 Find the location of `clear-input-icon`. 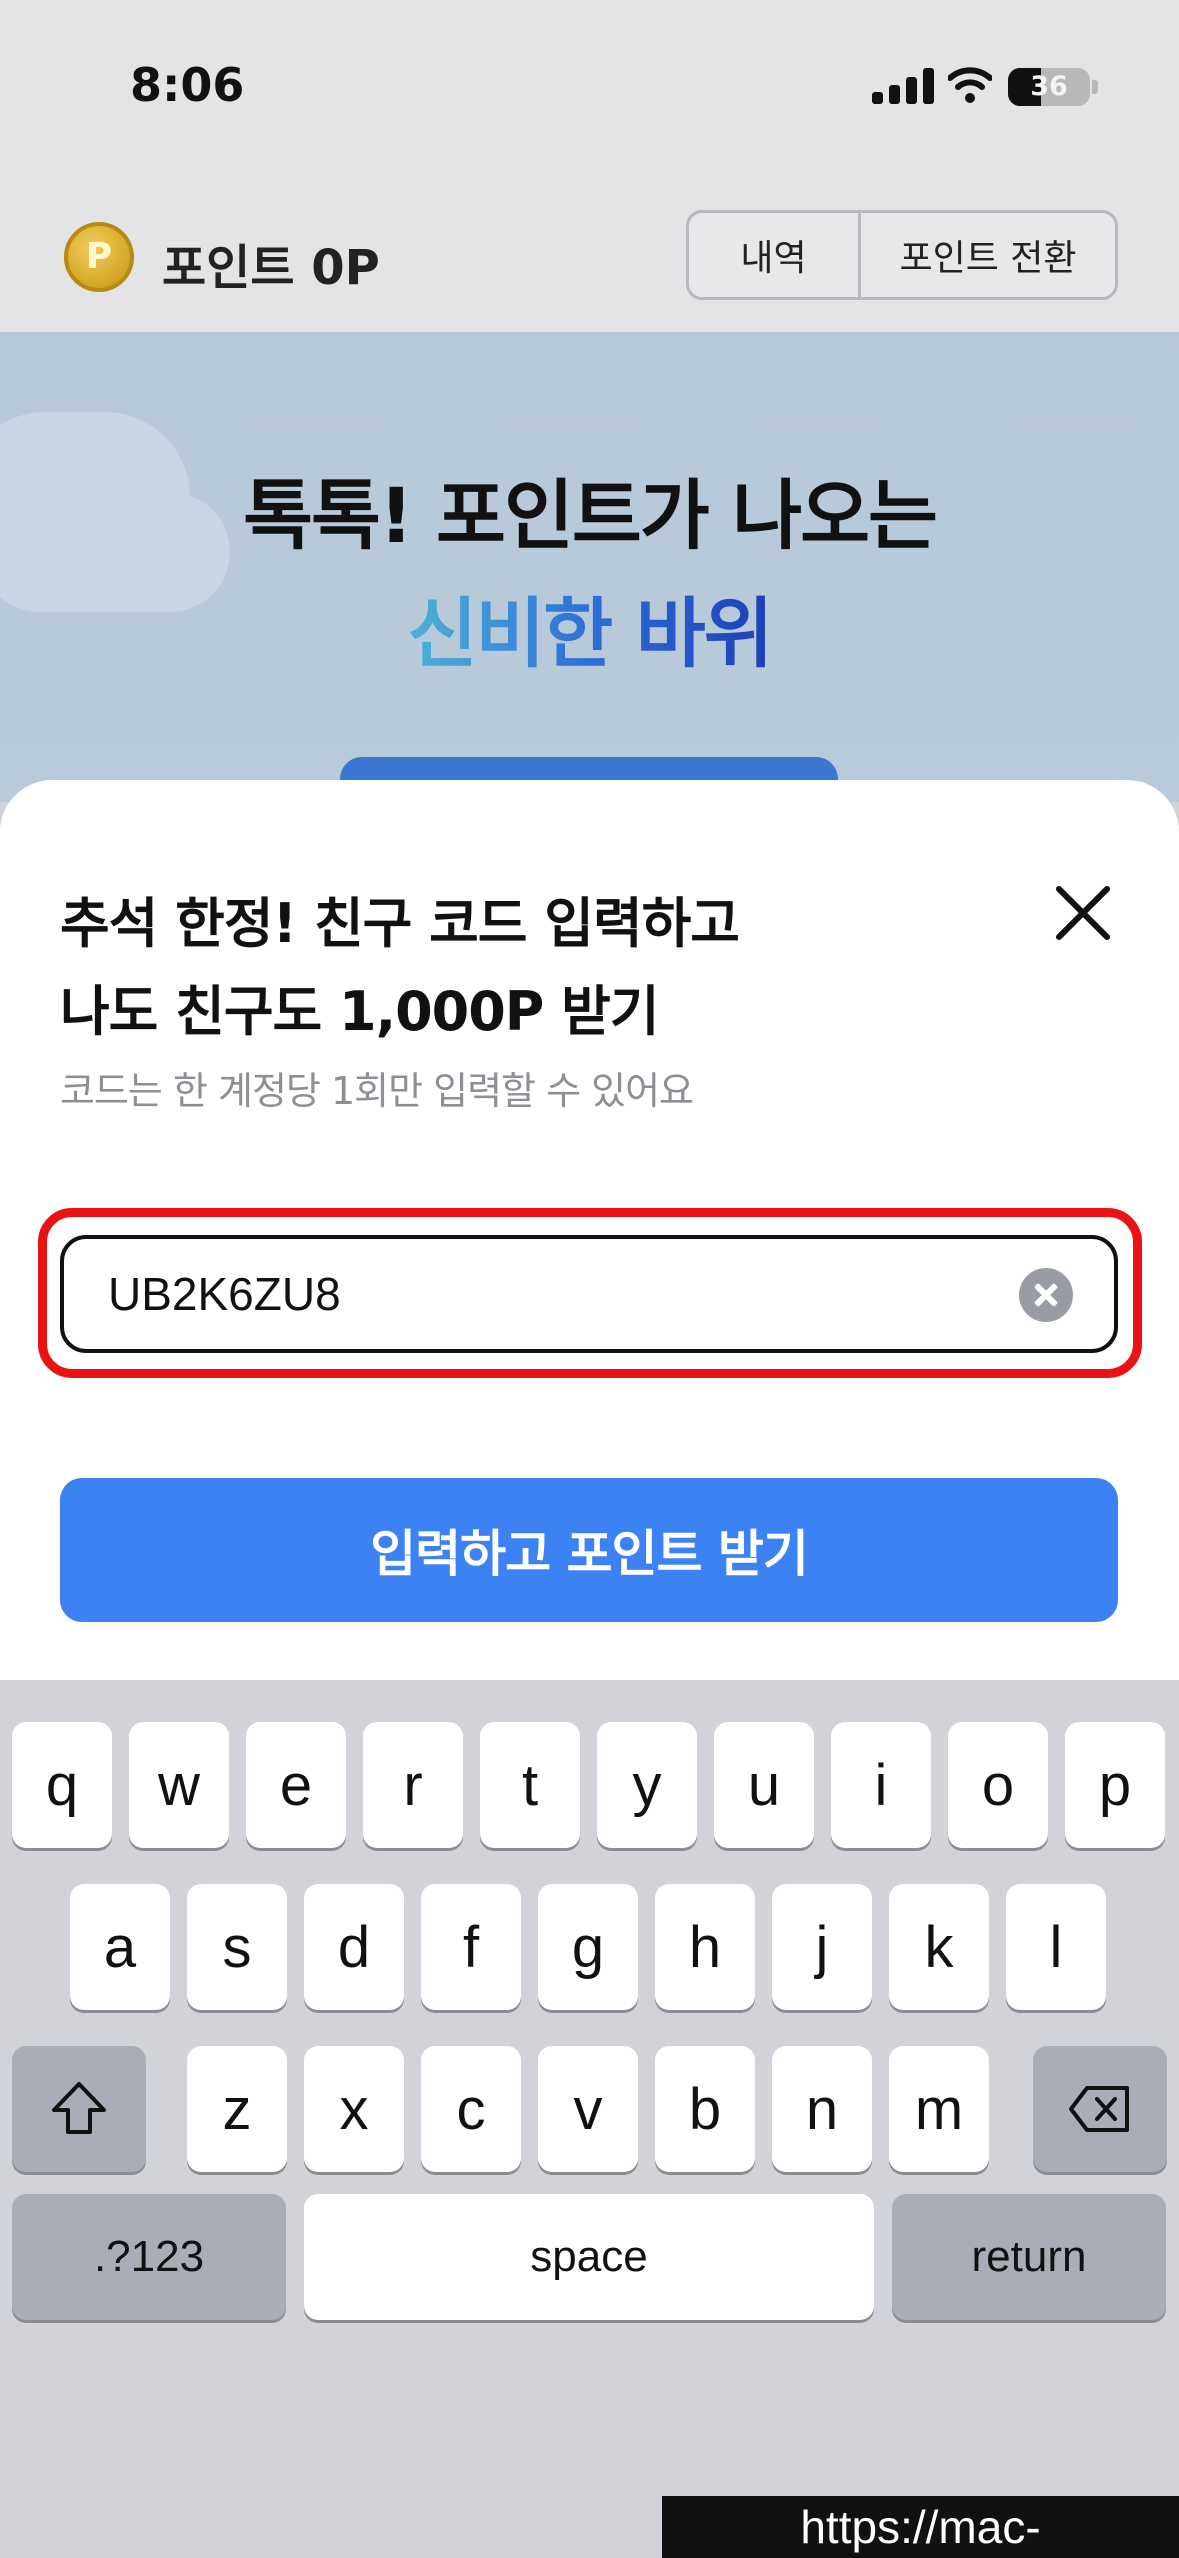

clear-input-icon is located at coordinates (1046, 1295).